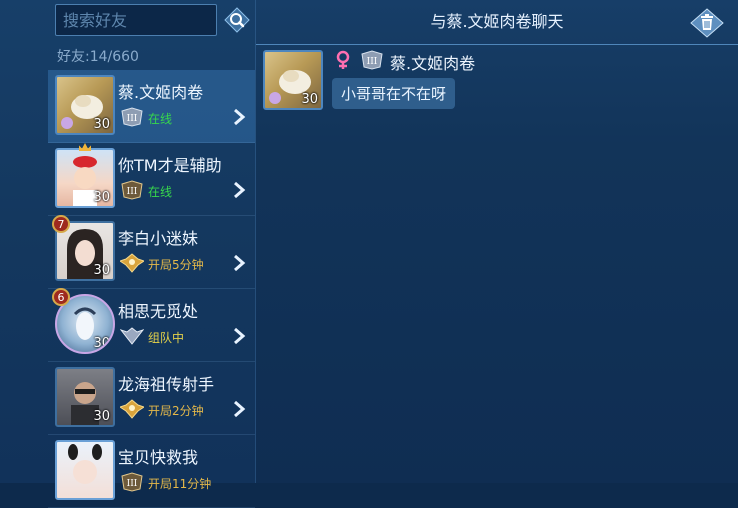 This screenshot has width=738, height=508. Describe the element at coordinates (158, 457) in the screenshot. I see `friend-name: 宝贝快救我` at that location.